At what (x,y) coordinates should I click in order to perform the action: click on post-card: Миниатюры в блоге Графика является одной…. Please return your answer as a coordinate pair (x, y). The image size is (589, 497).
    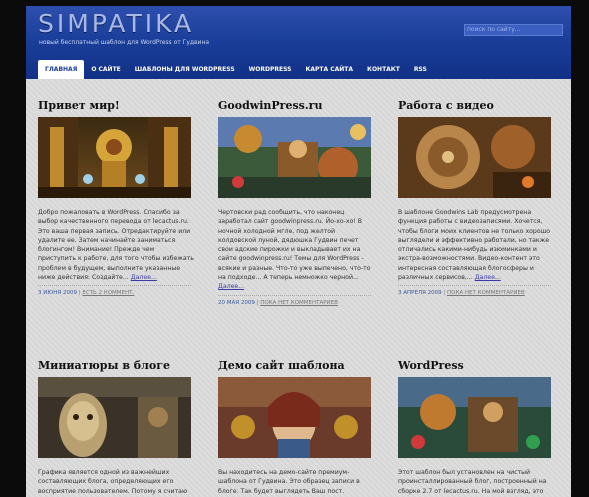
    Looking at the image, I should click on (117, 427).